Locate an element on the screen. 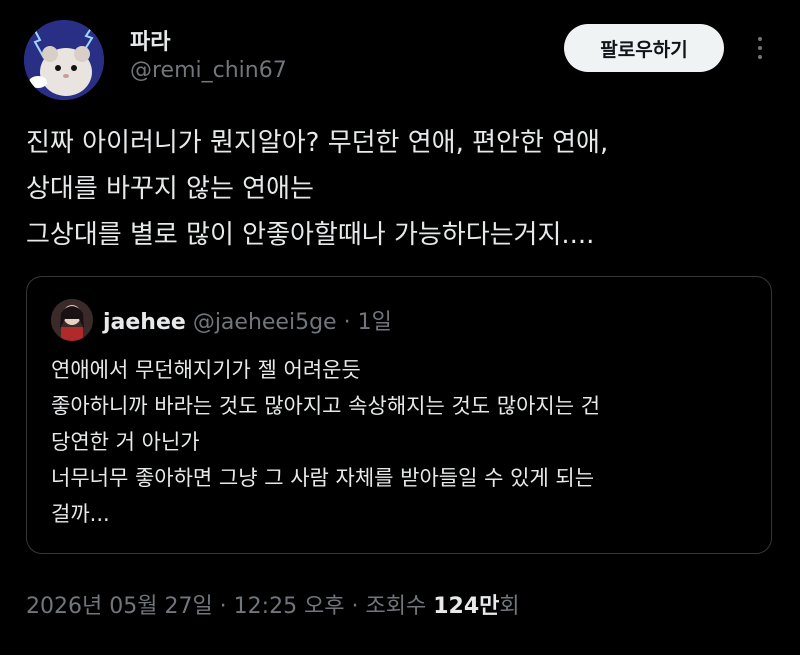 This screenshot has height=655, width=800. avatar is located at coordinates (64, 60).